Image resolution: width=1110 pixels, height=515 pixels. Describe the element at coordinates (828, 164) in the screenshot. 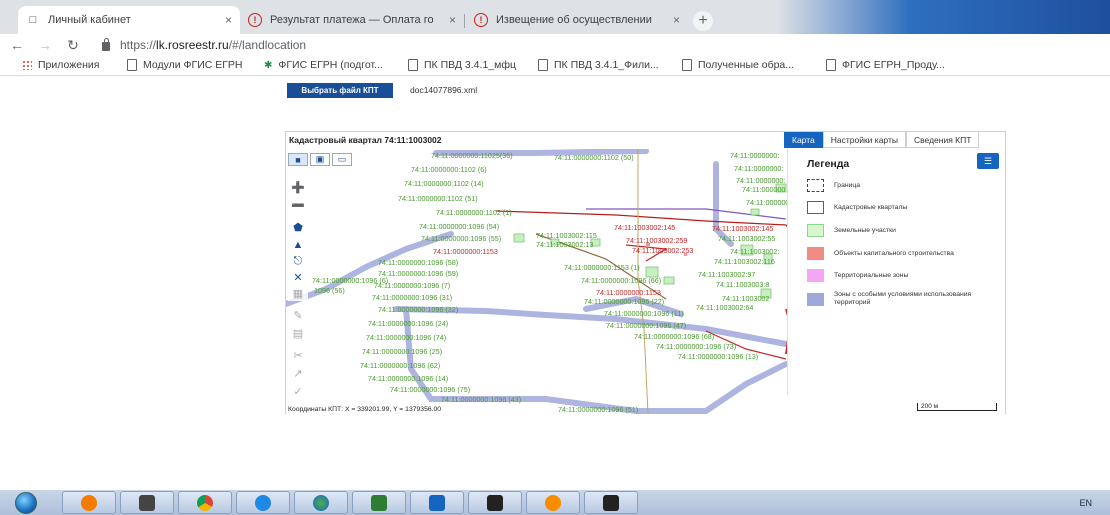

I see `legend-title: Легенда` at that location.